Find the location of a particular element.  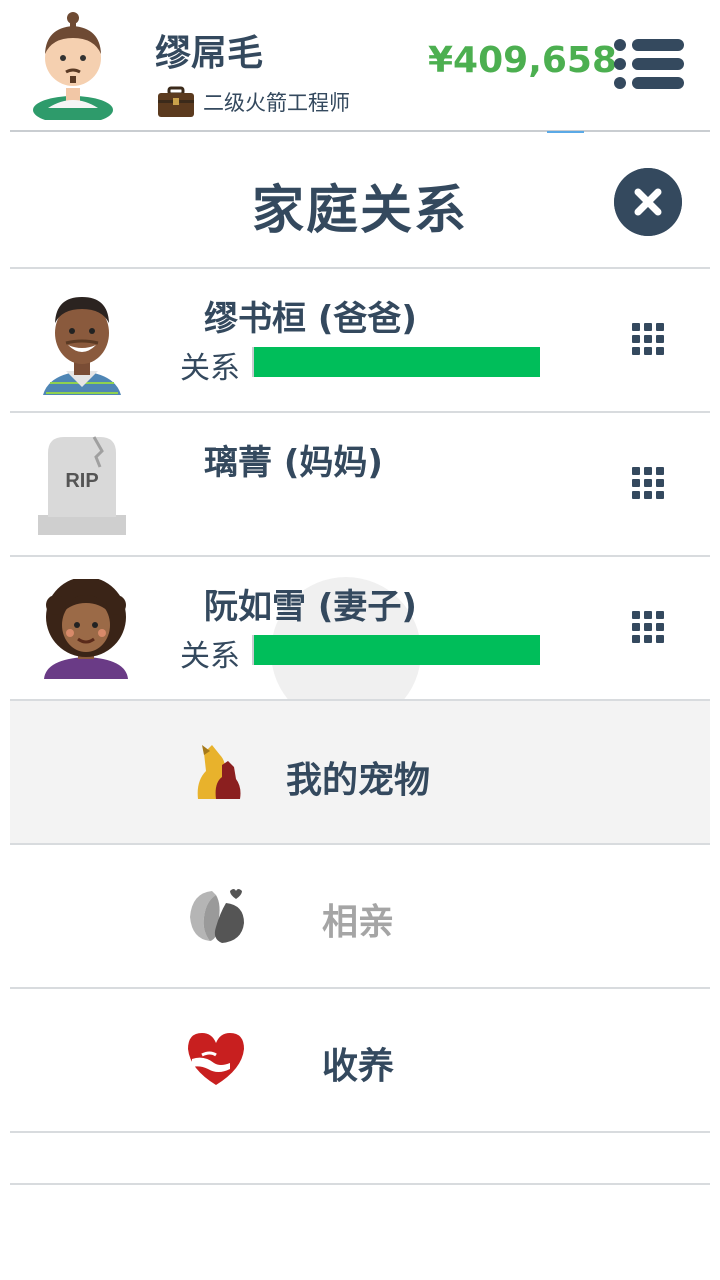

member-name: 阮如雪 (妻子) is located at coordinates (310, 607).